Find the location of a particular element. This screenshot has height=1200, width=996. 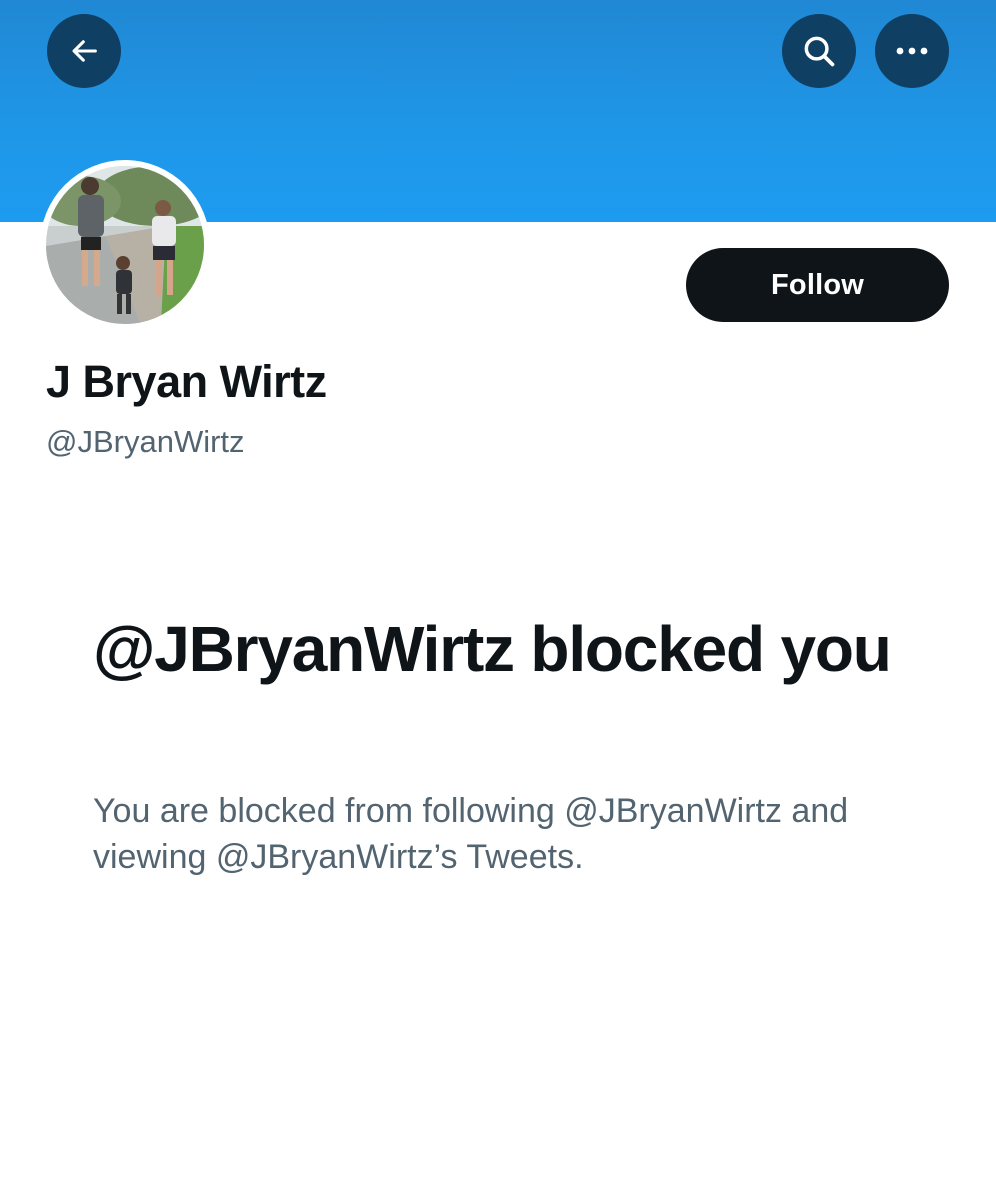

arrow-left-icon is located at coordinates (84, 51).